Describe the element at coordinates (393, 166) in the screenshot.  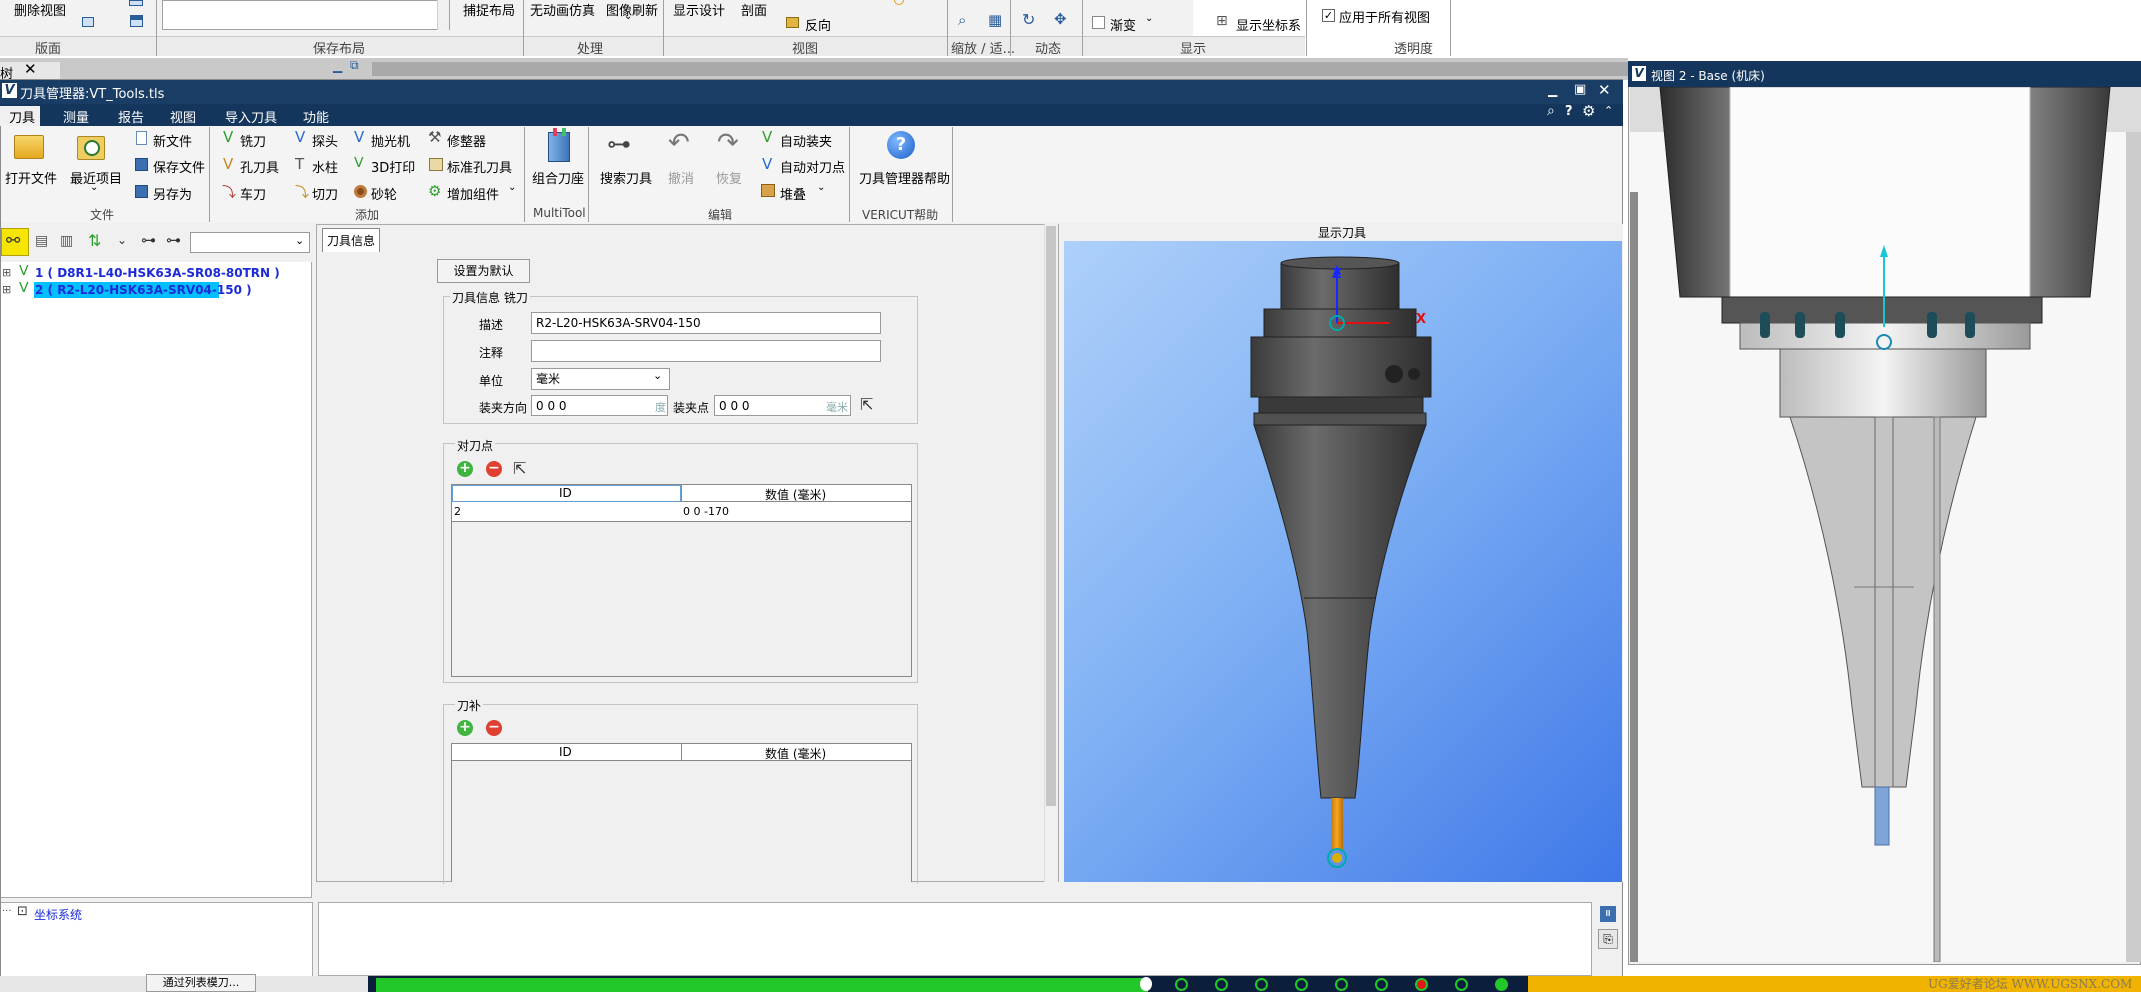
I see `print3d-button: 3D打印` at that location.